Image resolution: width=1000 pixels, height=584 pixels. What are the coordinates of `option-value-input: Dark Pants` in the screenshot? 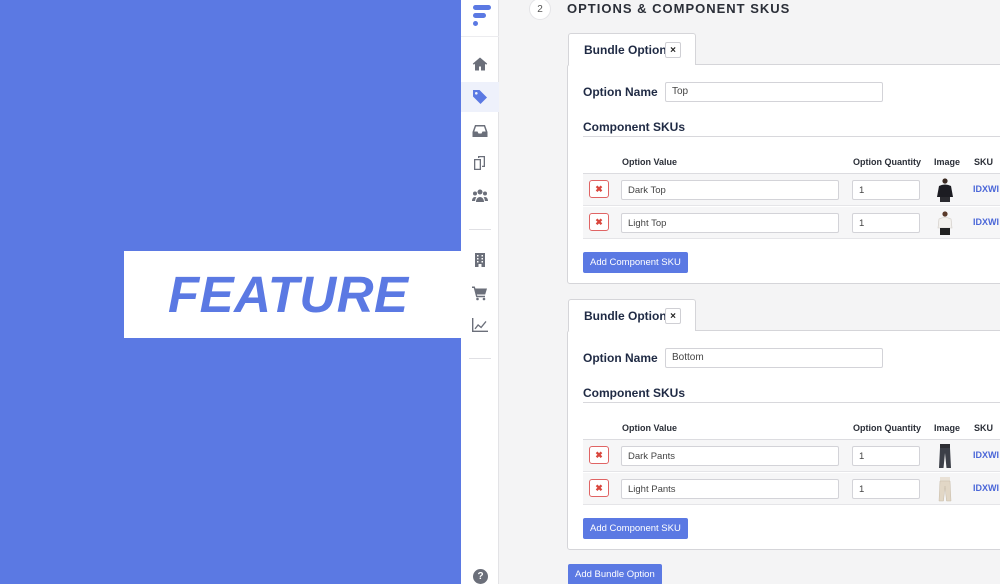 It's located at (730, 456).